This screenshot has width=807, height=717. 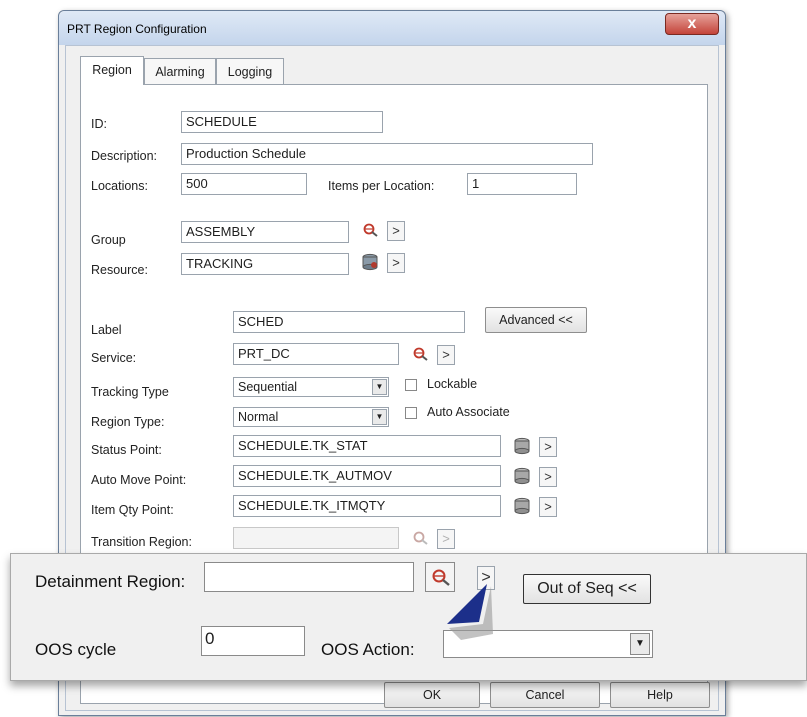 What do you see at coordinates (130, 392) in the screenshot?
I see `tracking-type-label: Tracking Type` at bounding box center [130, 392].